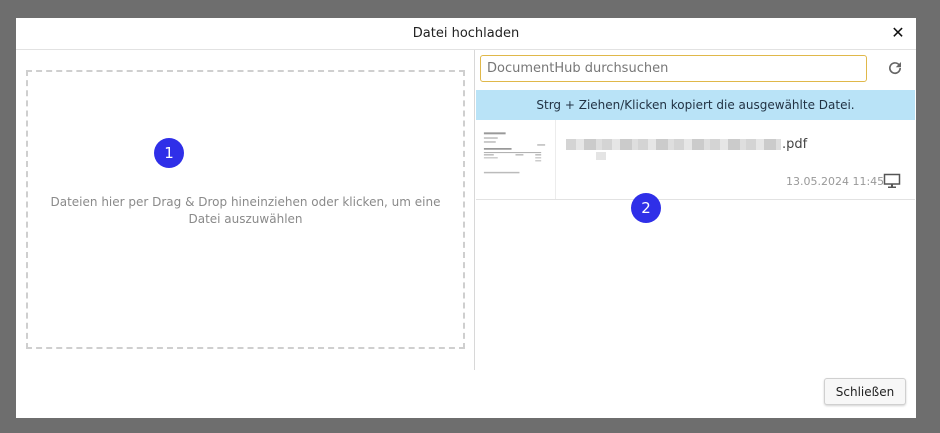 This screenshot has width=940, height=433. Describe the element at coordinates (466, 394) in the screenshot. I see `dialog-footer: Schließen` at that location.